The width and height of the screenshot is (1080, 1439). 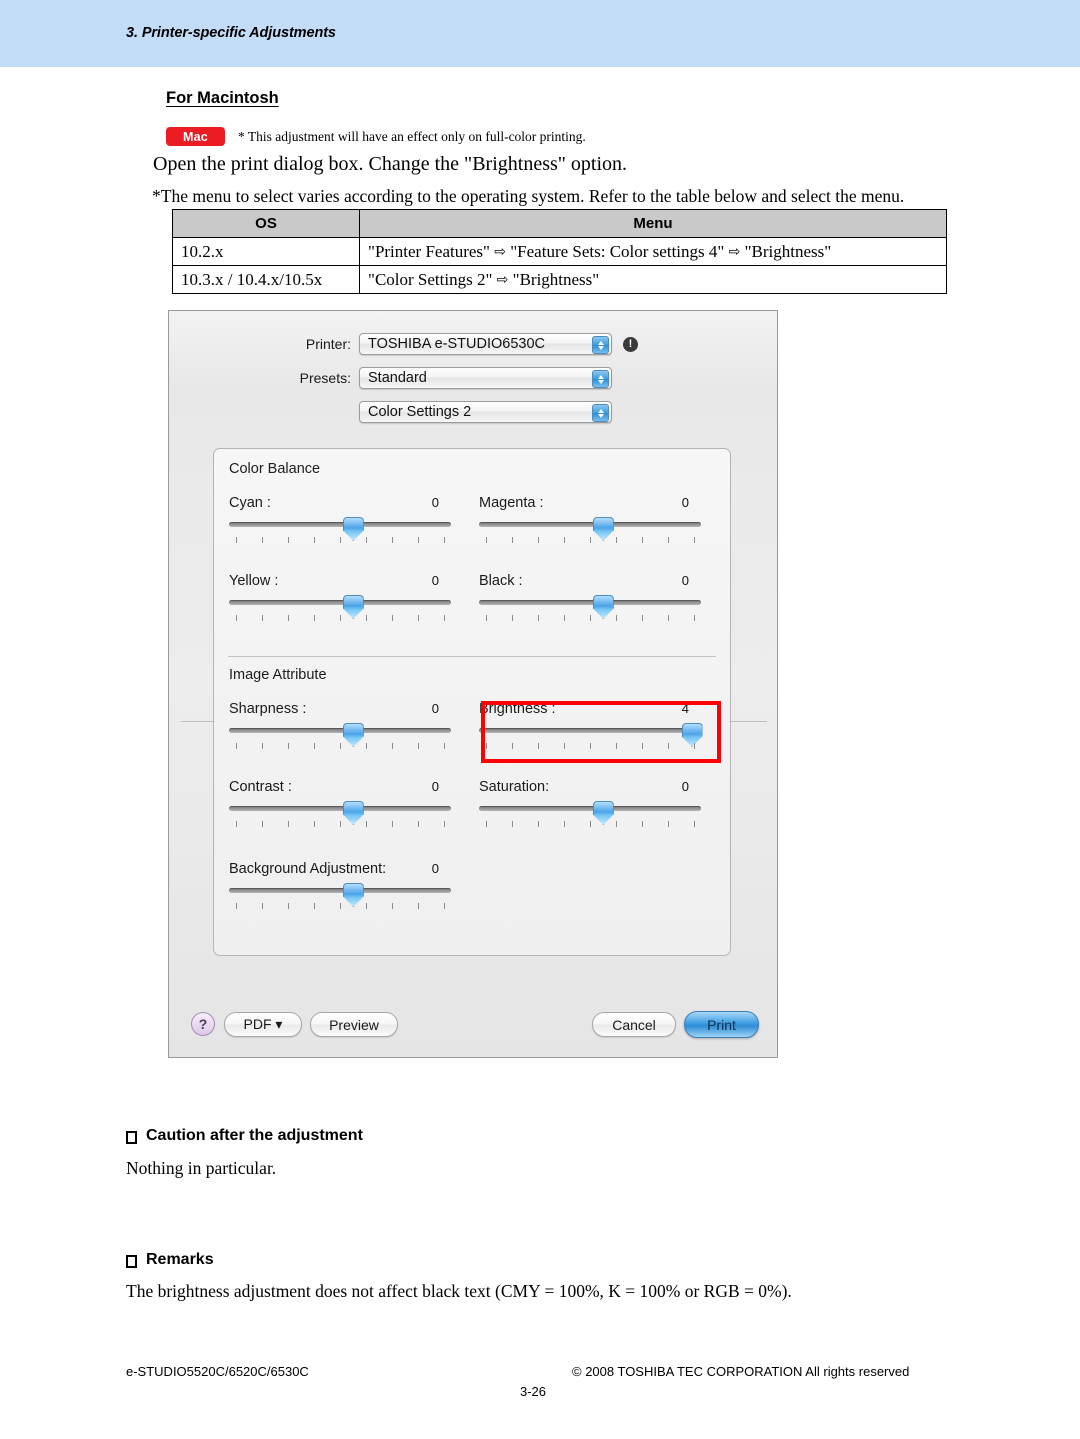 What do you see at coordinates (250, 503) in the screenshot?
I see `slider-cyan-label: Cyan :` at bounding box center [250, 503].